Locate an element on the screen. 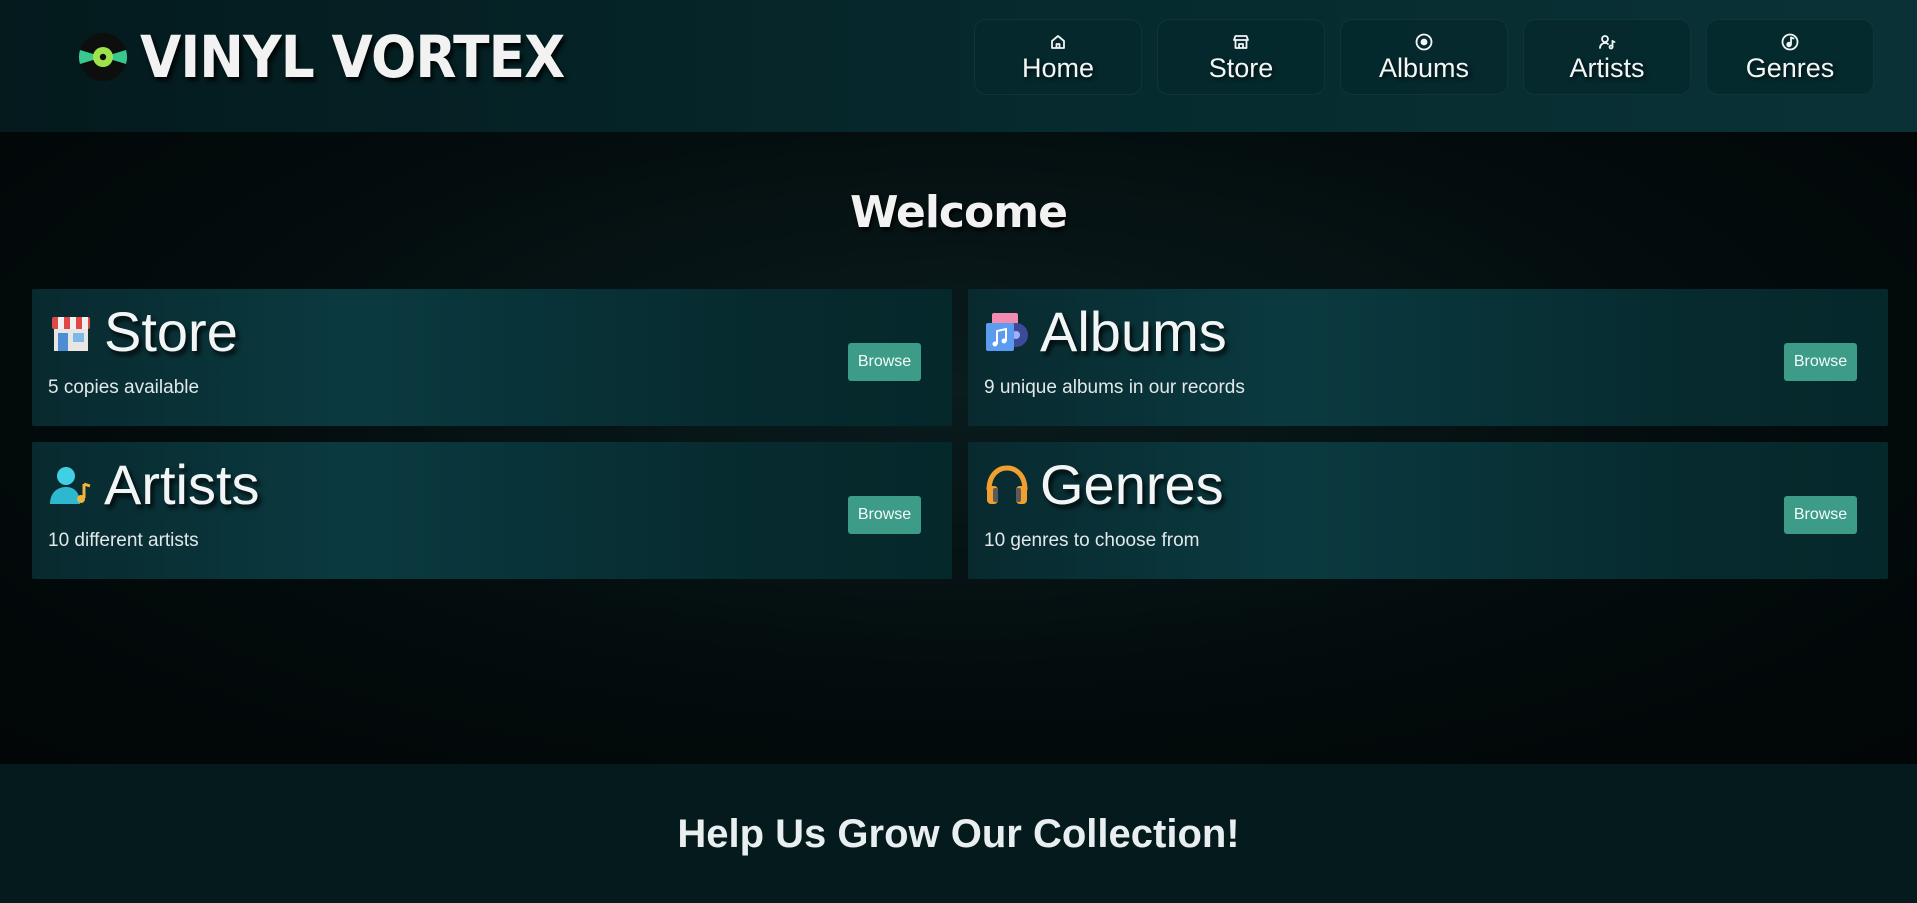  nav-genres: Genres is located at coordinates (1790, 57).